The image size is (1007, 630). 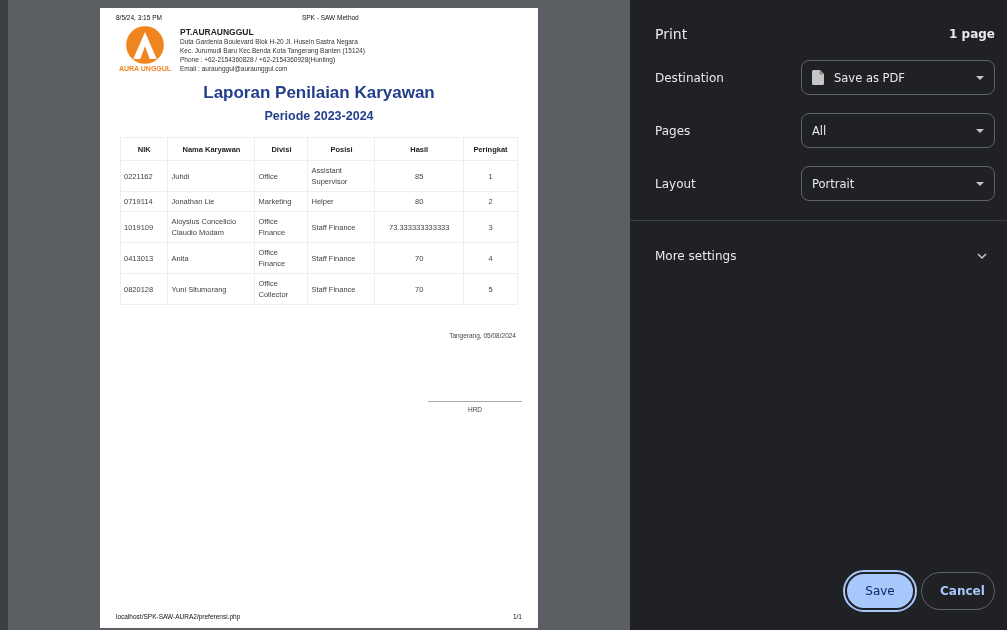 I want to click on setting-dropdown: Portrait, so click(x=898, y=183).